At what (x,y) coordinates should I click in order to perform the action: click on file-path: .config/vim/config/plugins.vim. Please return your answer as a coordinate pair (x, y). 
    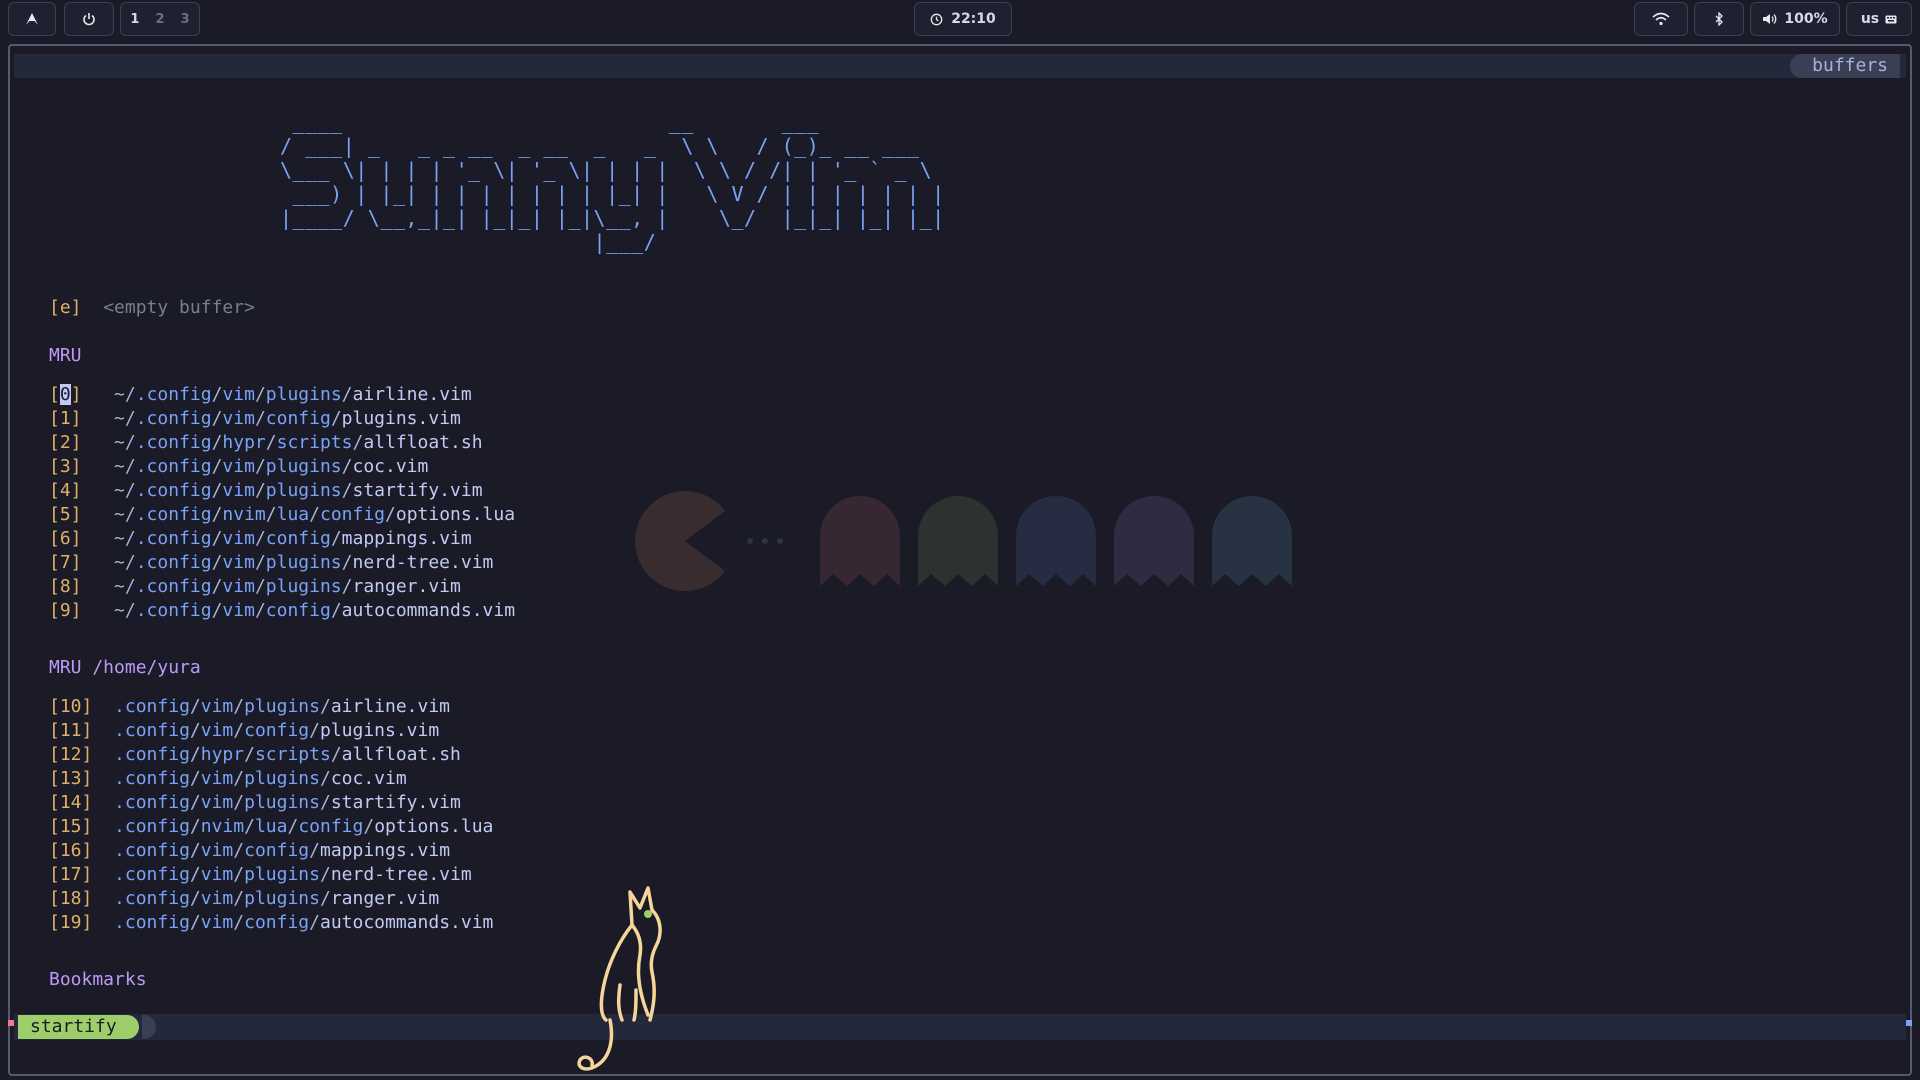
    Looking at the image, I should click on (277, 730).